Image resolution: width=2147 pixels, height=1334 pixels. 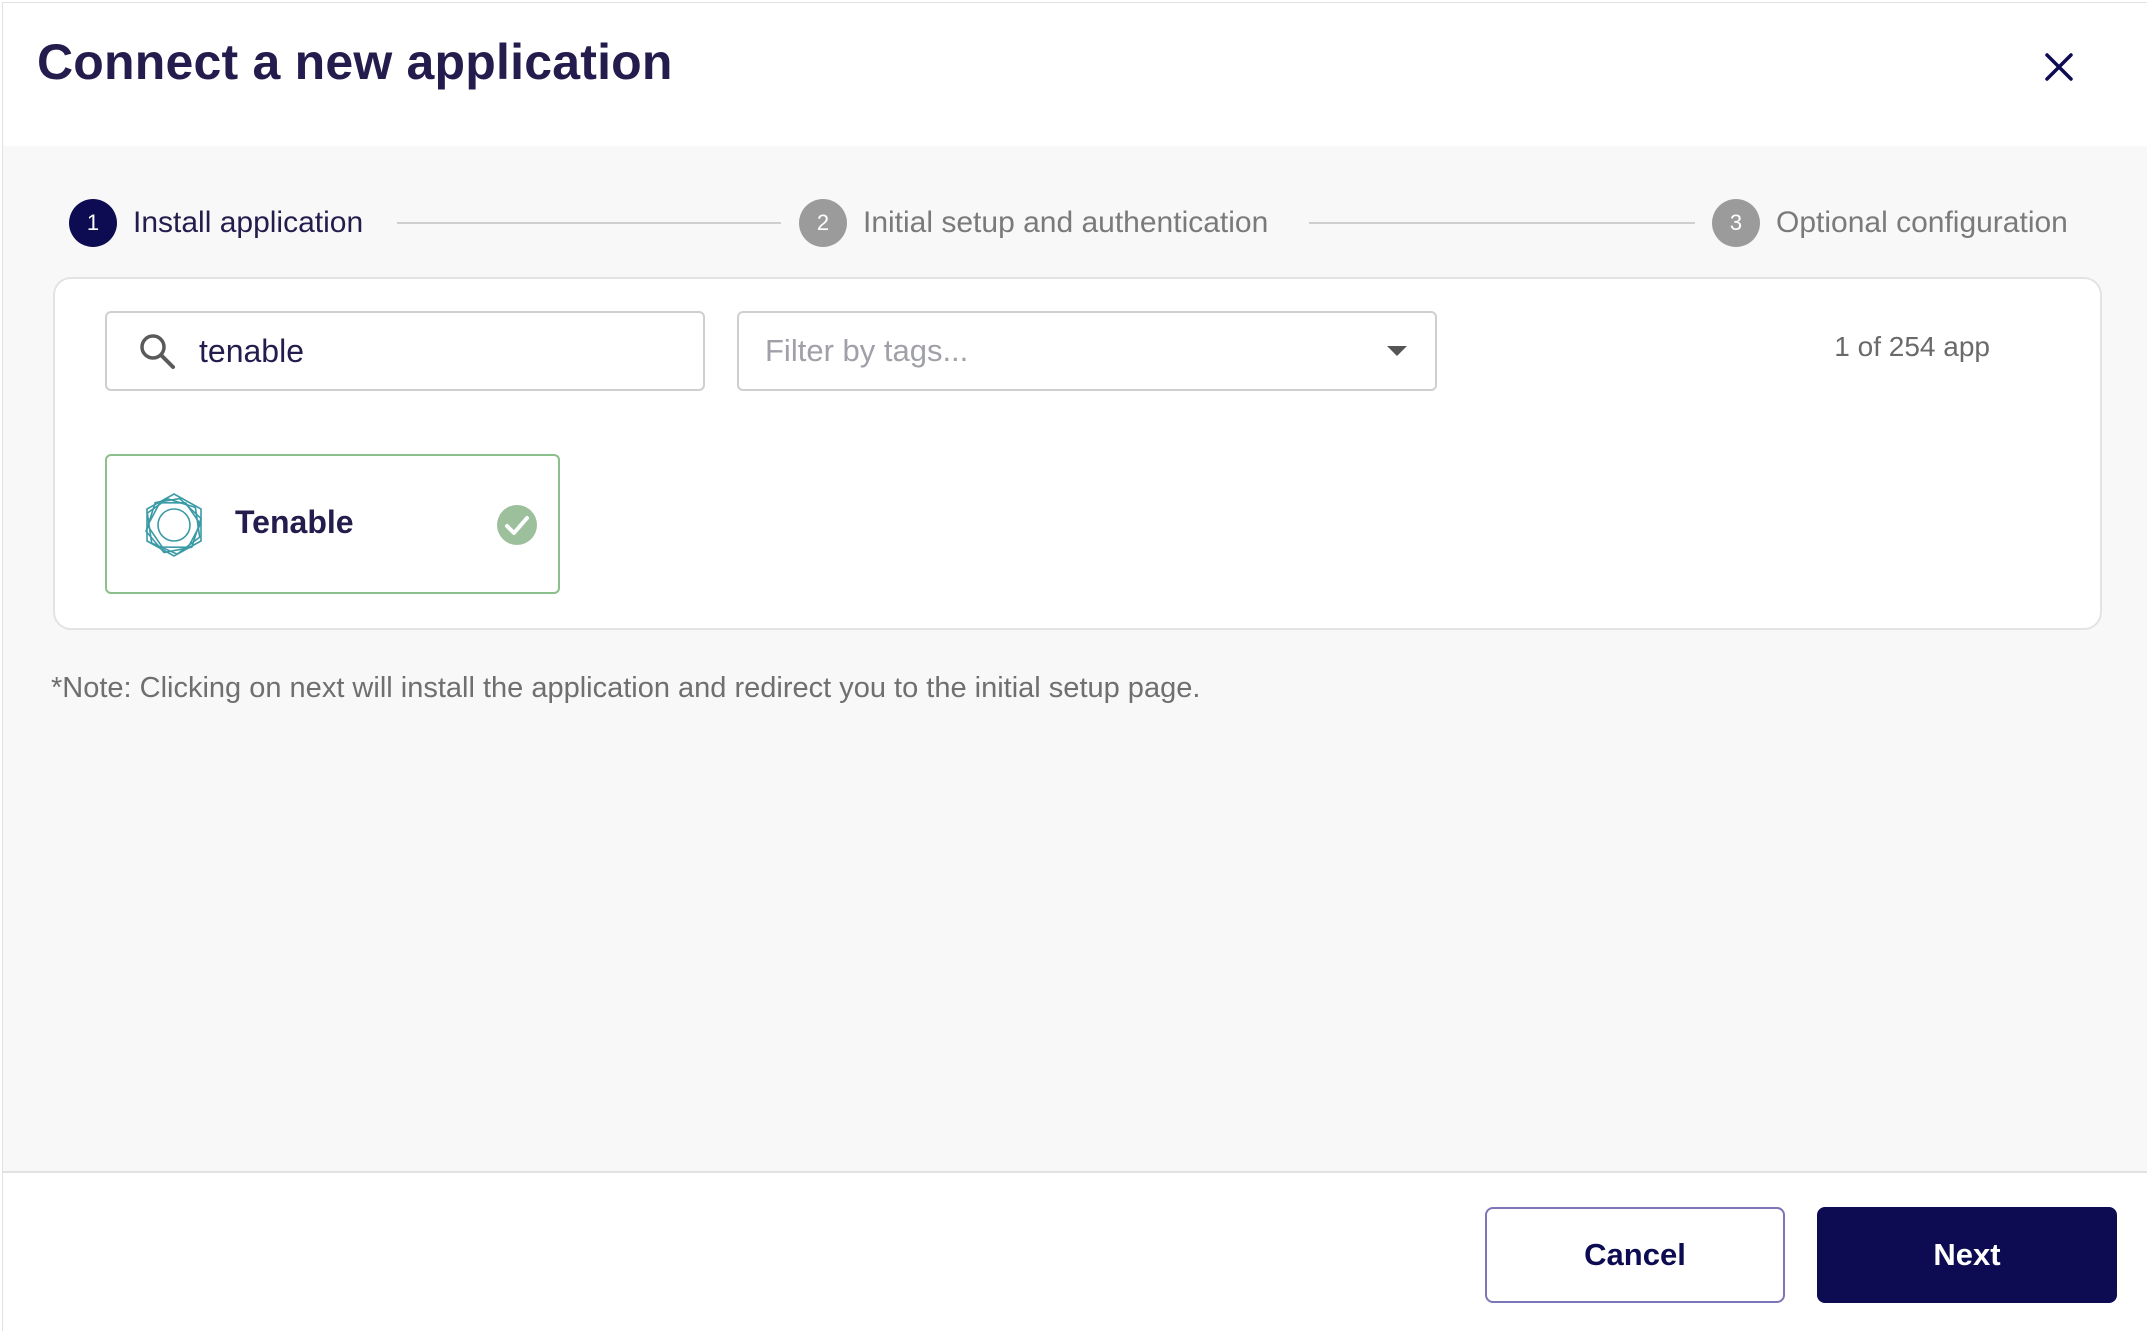 I want to click on dialog-footer: Cancel Next, so click(x=1075, y=1252).